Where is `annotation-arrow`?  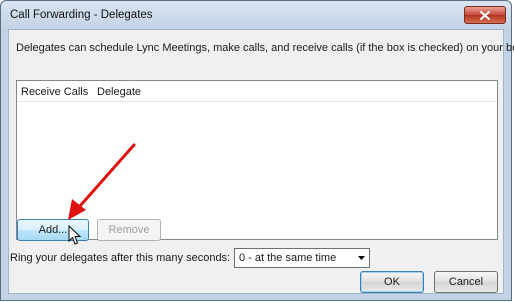
annotation-arrow is located at coordinates (102, 181).